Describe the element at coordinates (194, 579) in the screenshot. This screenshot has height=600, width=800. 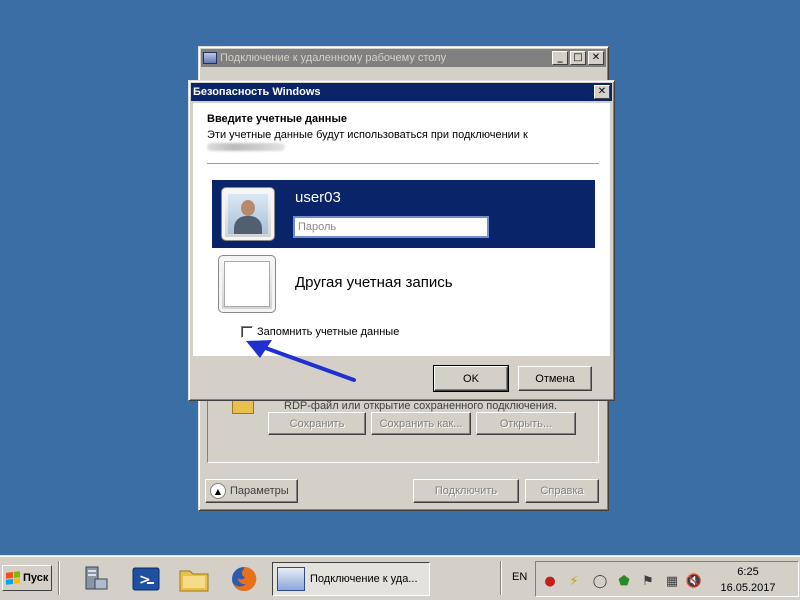
I see `explorer-folder-icon` at that location.